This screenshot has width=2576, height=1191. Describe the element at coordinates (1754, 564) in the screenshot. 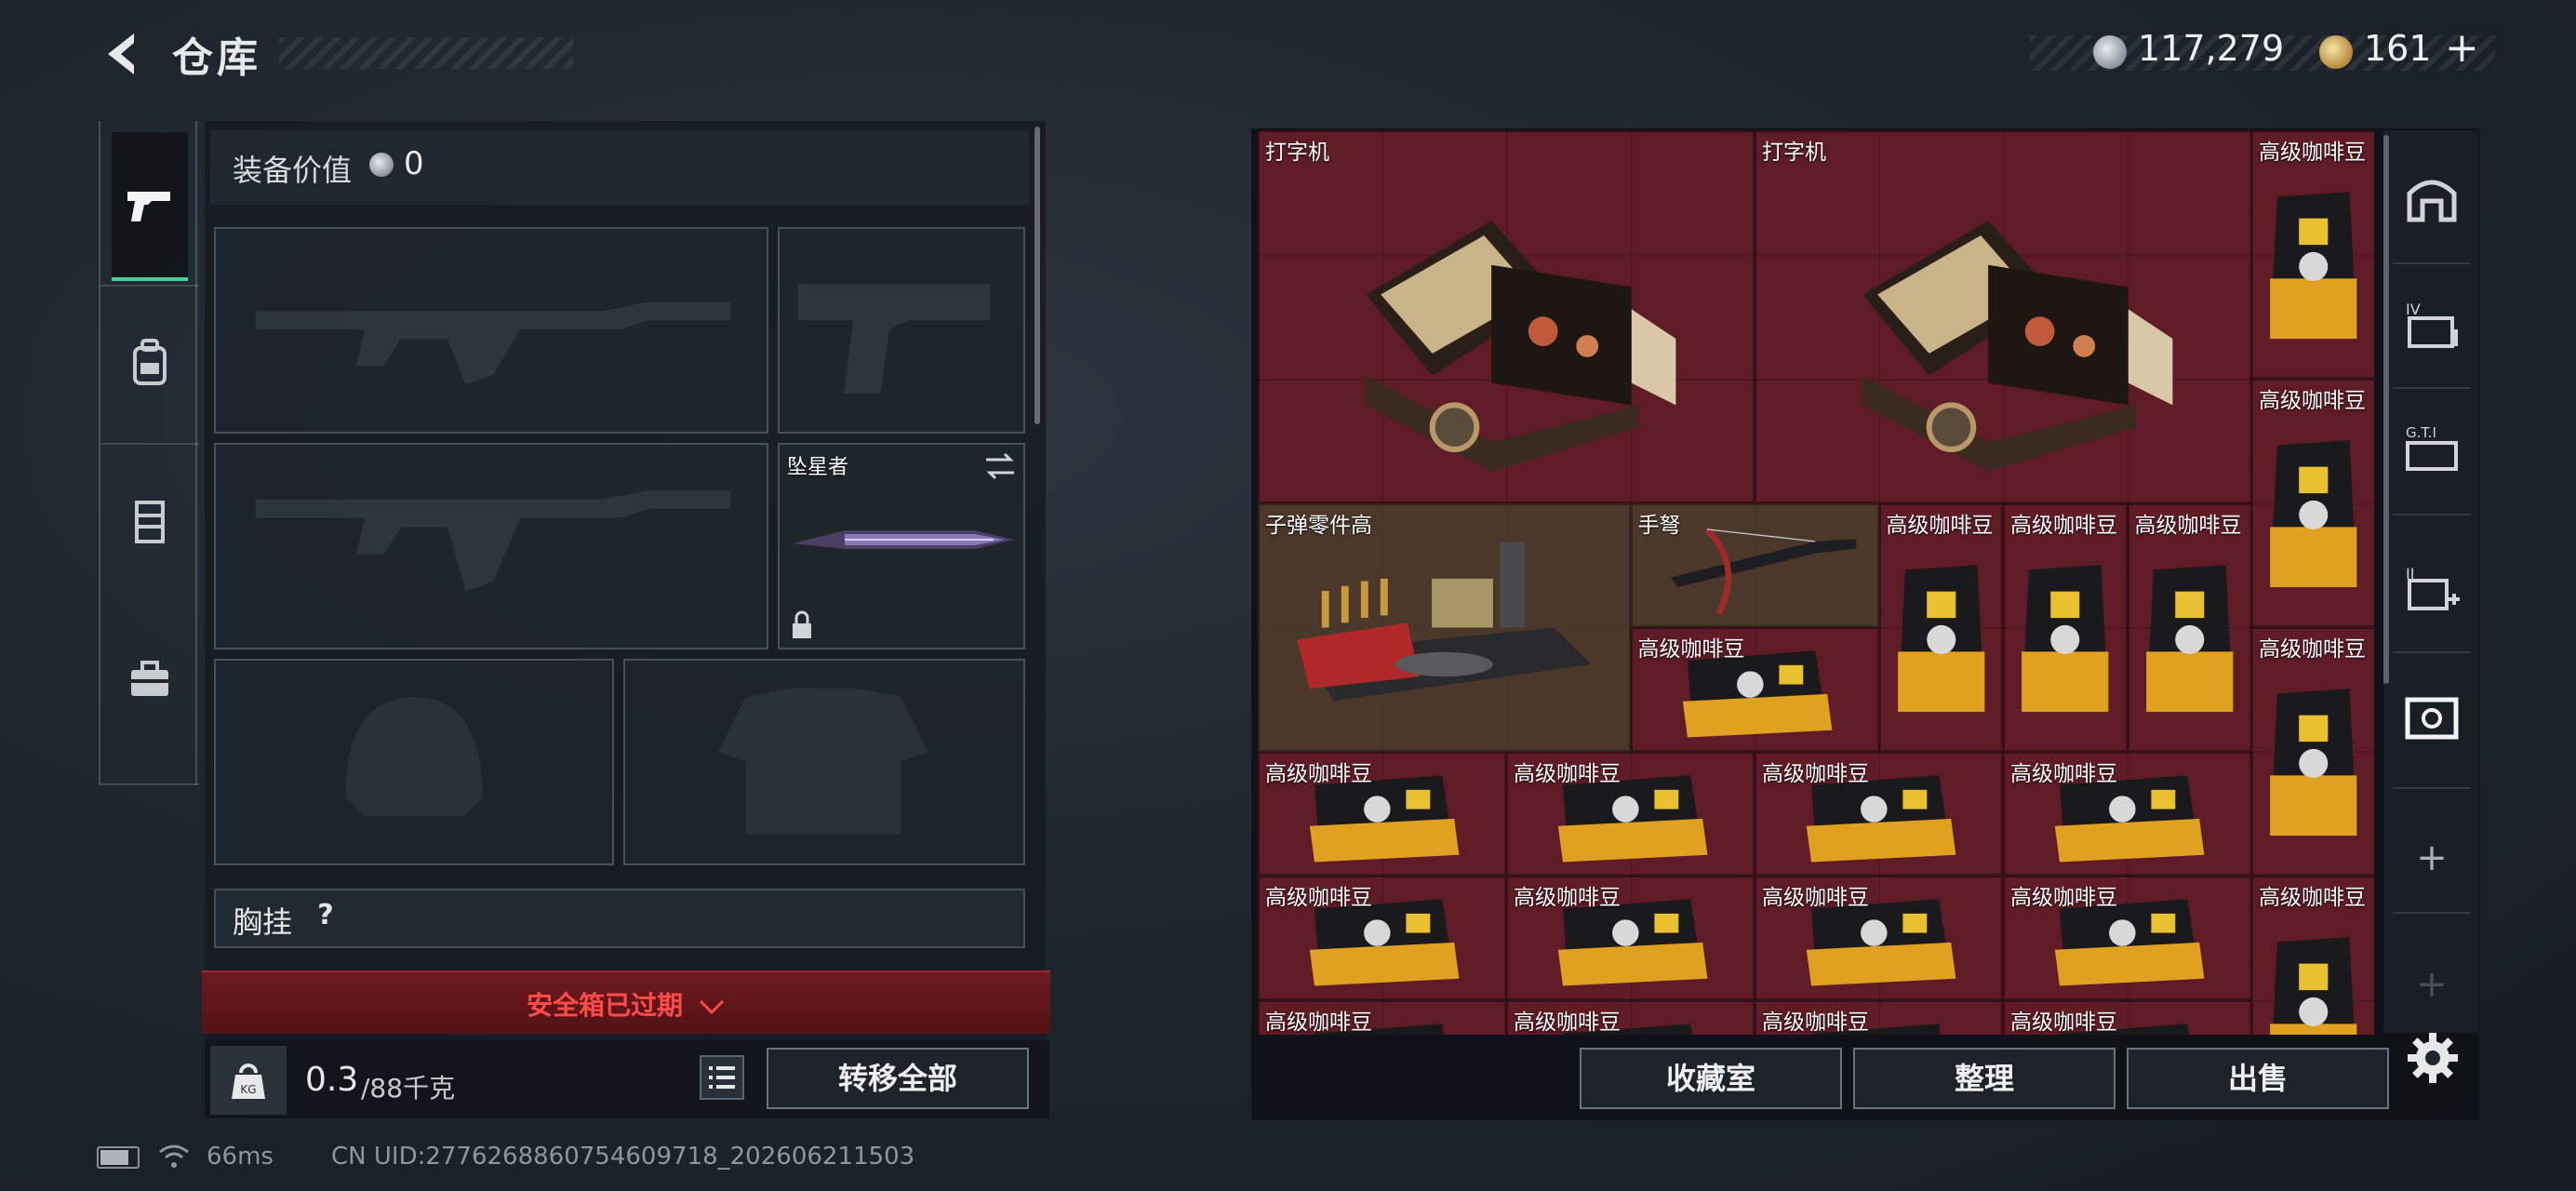

I see `stash-item-crossbow: 手弩` at that location.